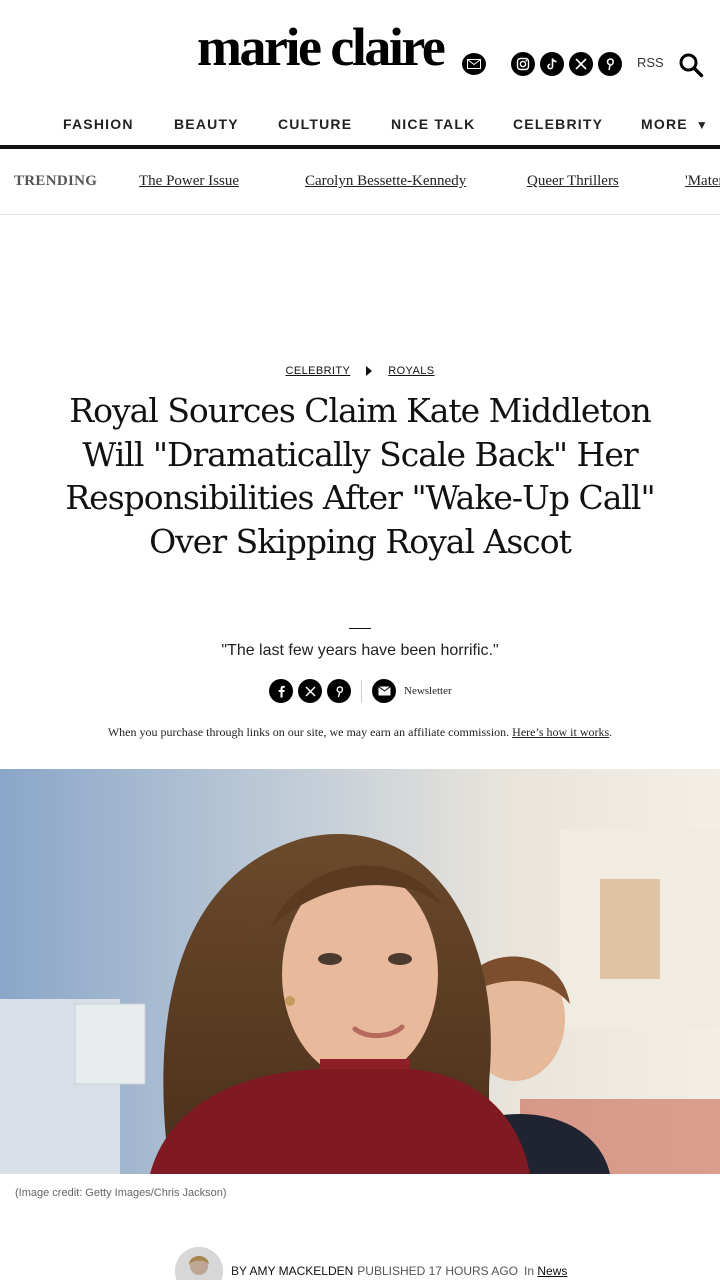 The width and height of the screenshot is (720, 1280). Describe the element at coordinates (360, 628) in the screenshot. I see `headline-divider` at that location.